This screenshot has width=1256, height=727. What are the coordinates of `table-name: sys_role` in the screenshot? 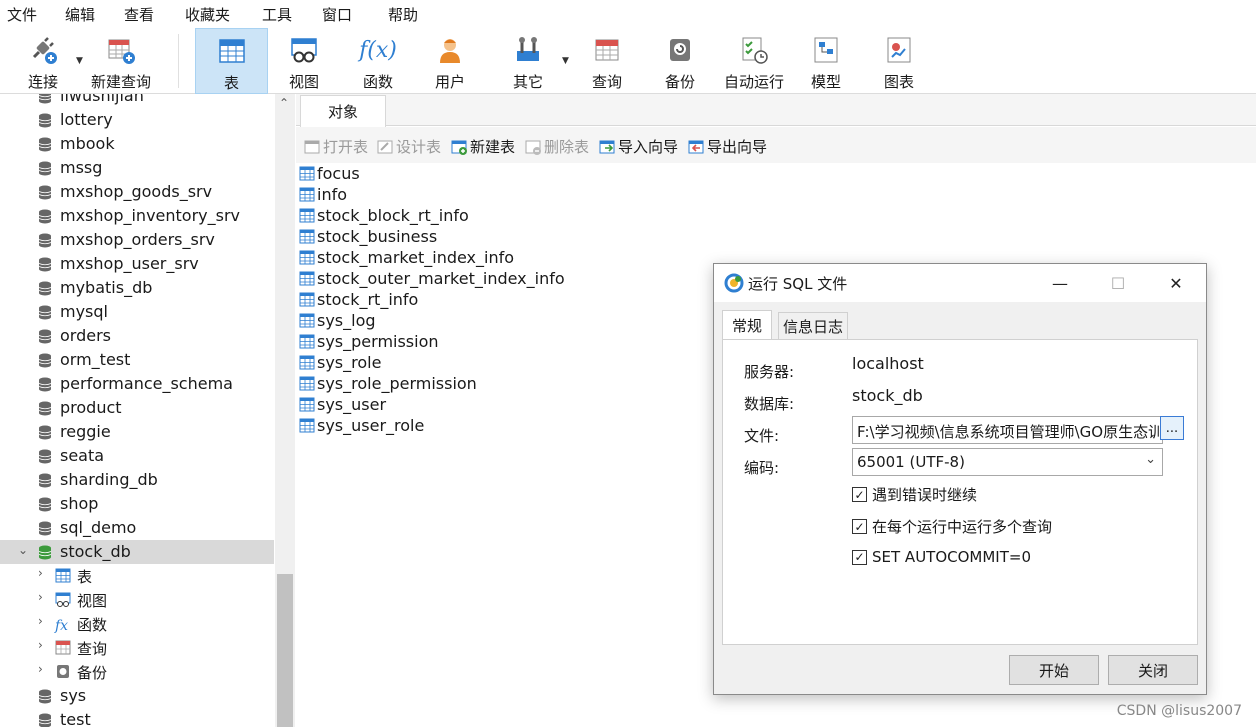 It's located at (349, 362).